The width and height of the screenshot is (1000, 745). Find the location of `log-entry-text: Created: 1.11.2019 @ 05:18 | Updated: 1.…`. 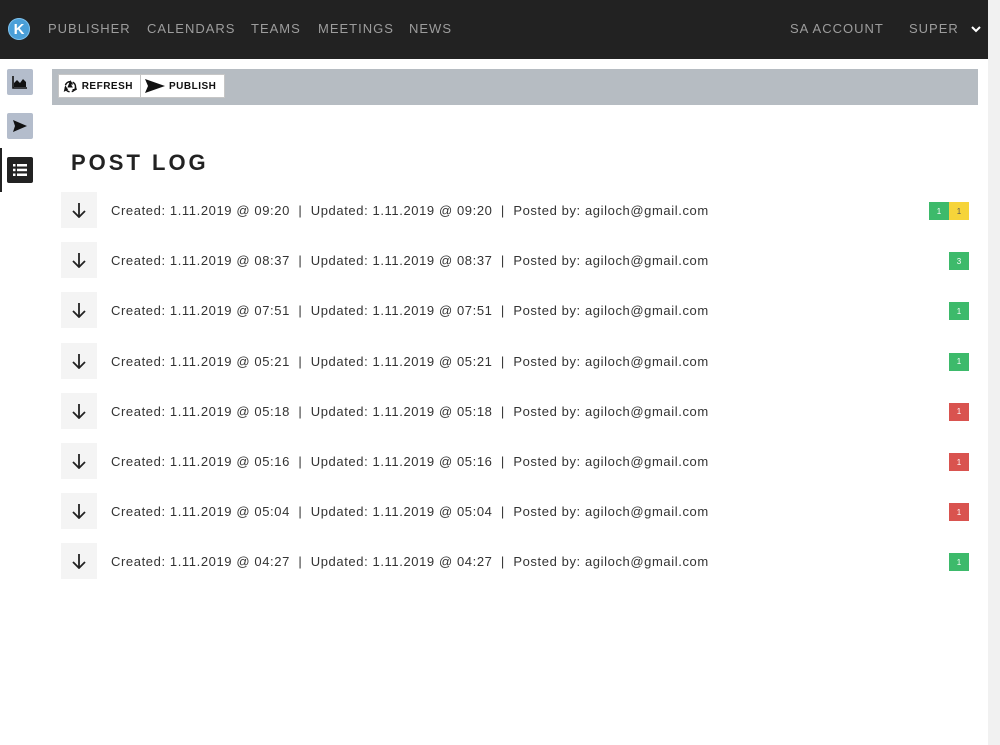

log-entry-text: Created: 1.11.2019 @ 05:18 | Updated: 1.… is located at coordinates (410, 411).